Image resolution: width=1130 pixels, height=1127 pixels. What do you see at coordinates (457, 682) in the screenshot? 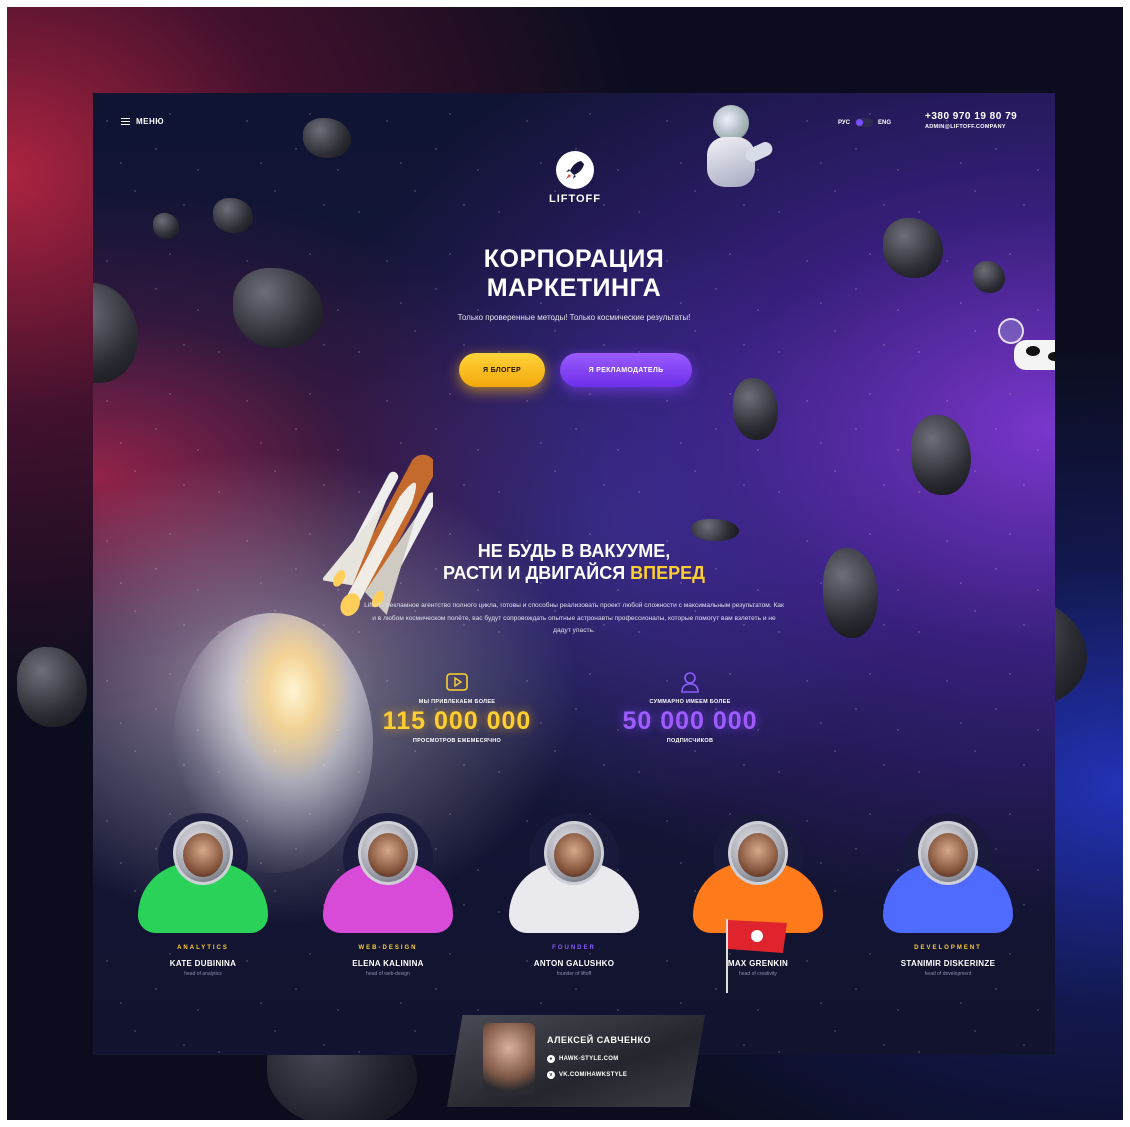
I see `play-icon` at bounding box center [457, 682].